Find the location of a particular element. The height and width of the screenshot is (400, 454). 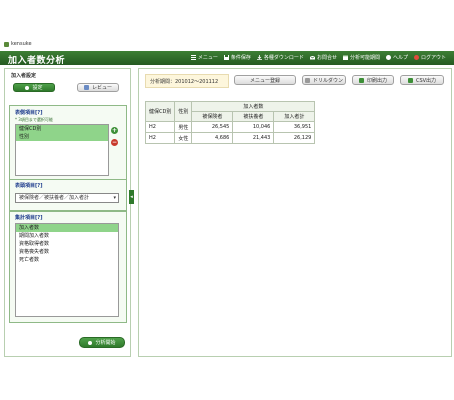

column-items-help-link: [?] is located at coordinates (38, 186).